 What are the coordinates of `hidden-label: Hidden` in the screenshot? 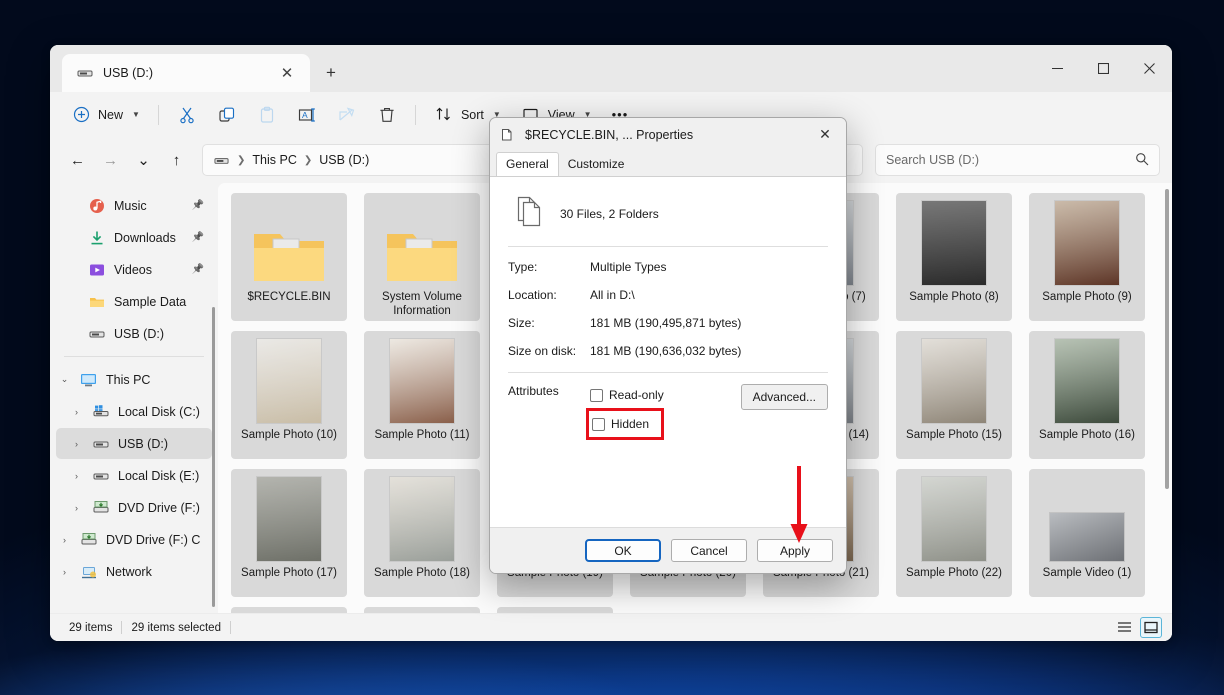 It's located at (630, 424).